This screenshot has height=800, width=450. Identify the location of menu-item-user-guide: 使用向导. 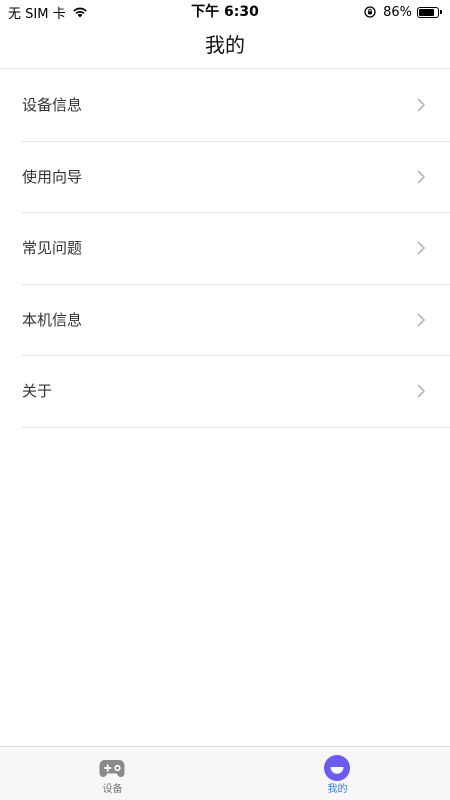
(236, 178).